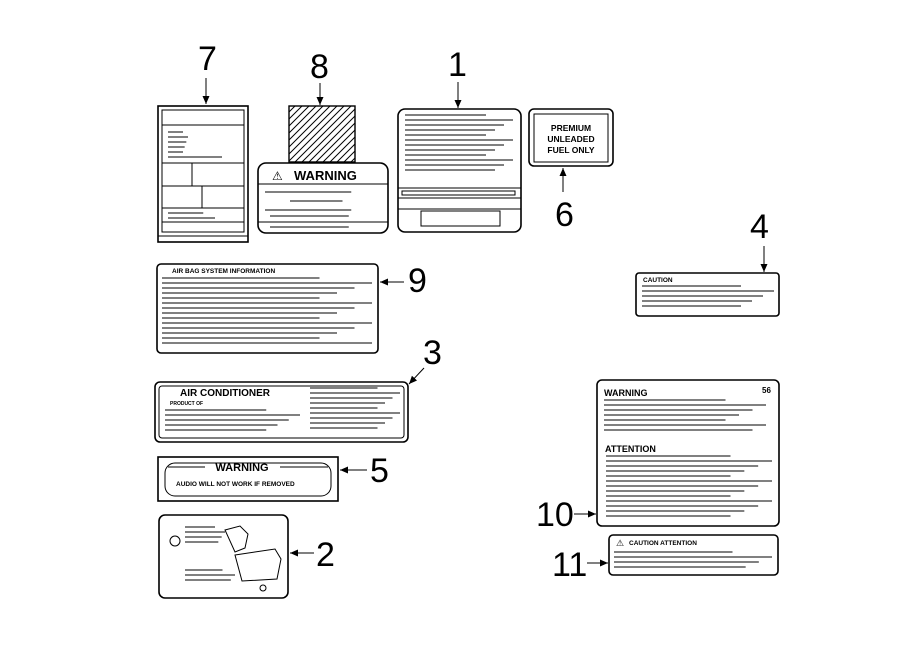 The width and height of the screenshot is (900, 661). Describe the element at coordinates (693, 555) in the screenshot. I see `label-11-caution-attention: ⚠ CAUTION ATTENTION` at that location.